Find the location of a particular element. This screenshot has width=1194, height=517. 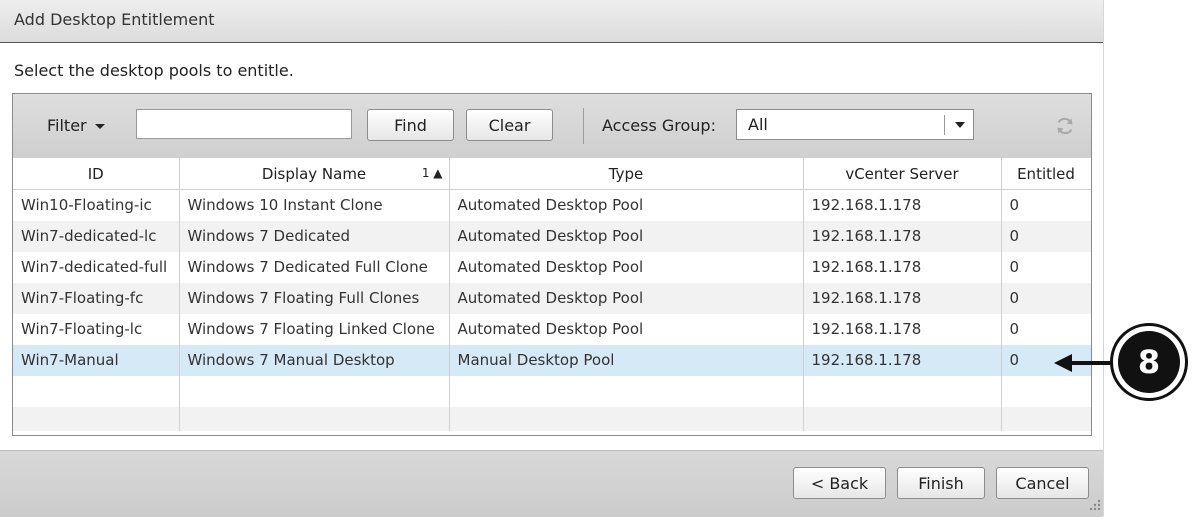

access-group-label: Access Group: is located at coordinates (659, 125).